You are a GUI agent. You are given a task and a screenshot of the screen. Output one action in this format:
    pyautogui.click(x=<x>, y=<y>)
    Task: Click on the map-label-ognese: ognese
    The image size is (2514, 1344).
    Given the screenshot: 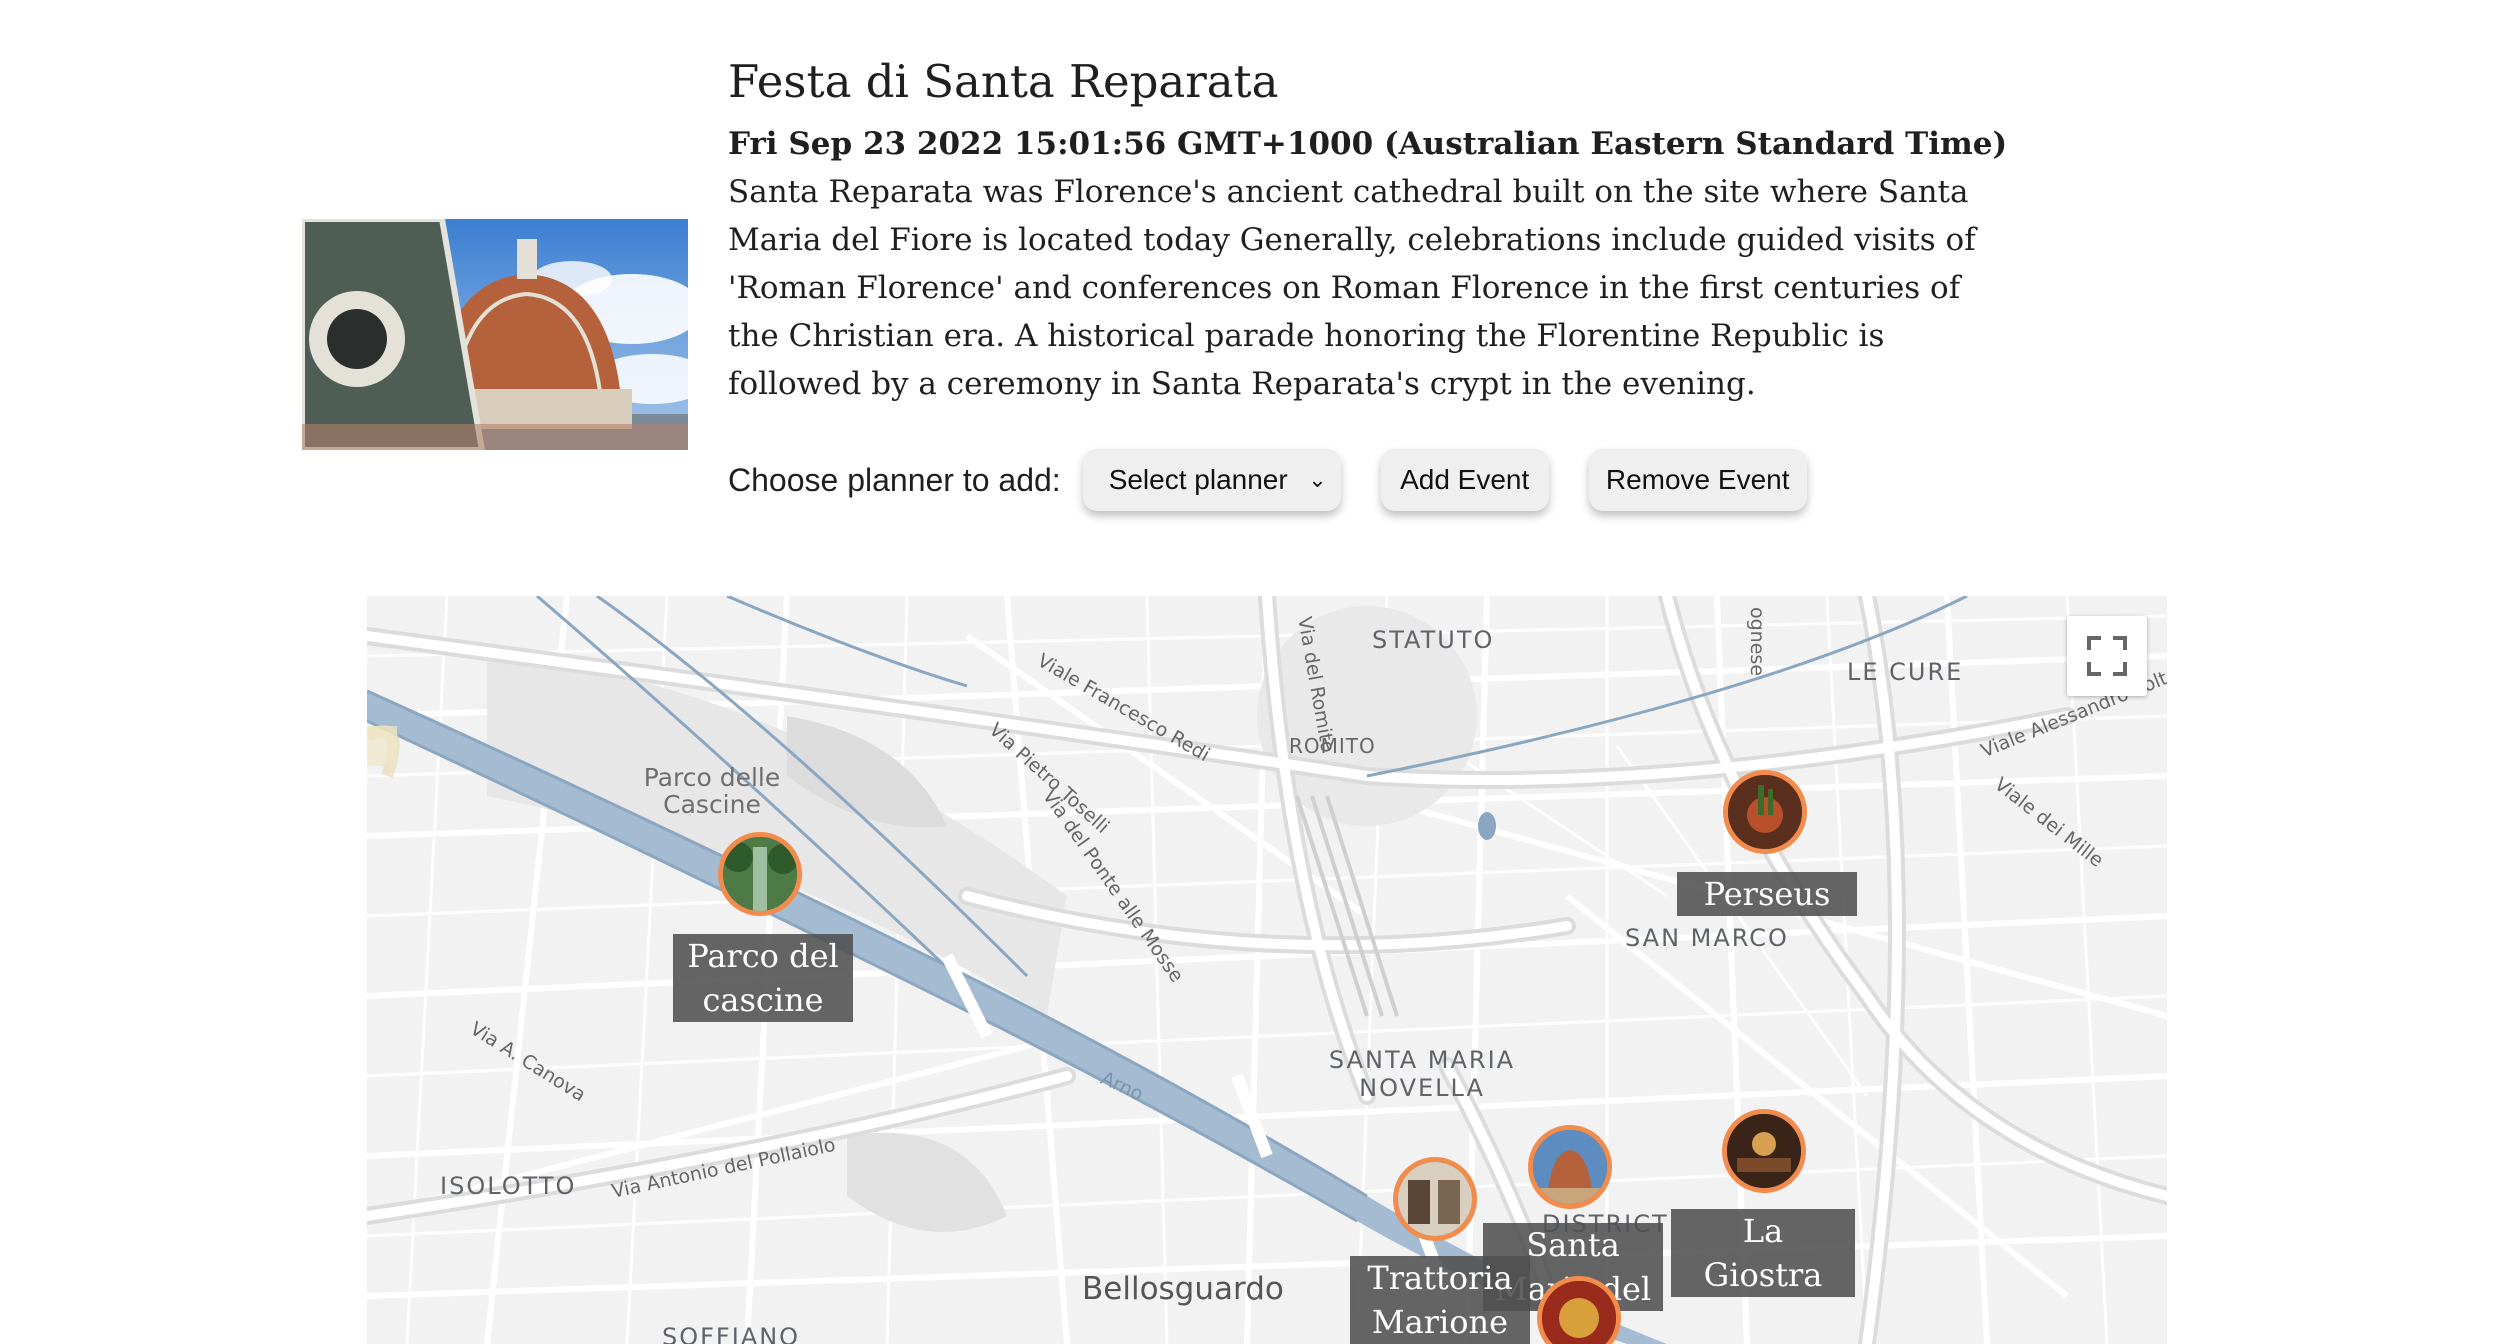 What is the action you would take?
    pyautogui.click(x=1757, y=642)
    